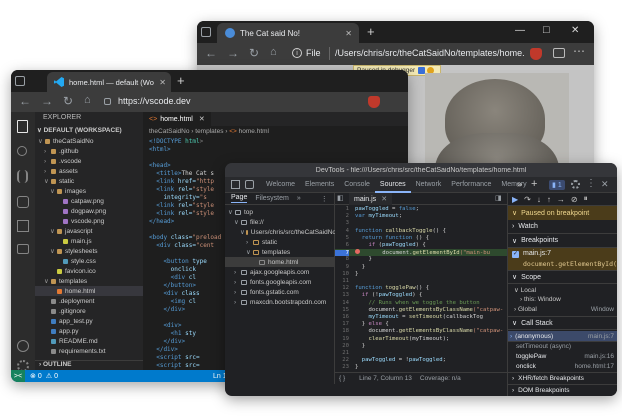 Image resolution: width=622 pixels, height=419 pixels. What do you see at coordinates (342, 245) in the screenshot?
I see `line-number: 6` at bounding box center [342, 245].